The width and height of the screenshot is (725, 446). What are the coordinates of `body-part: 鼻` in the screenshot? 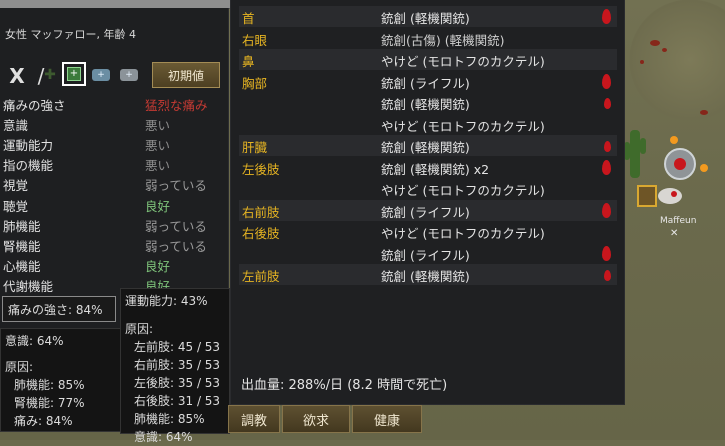 It's located at (248, 61).